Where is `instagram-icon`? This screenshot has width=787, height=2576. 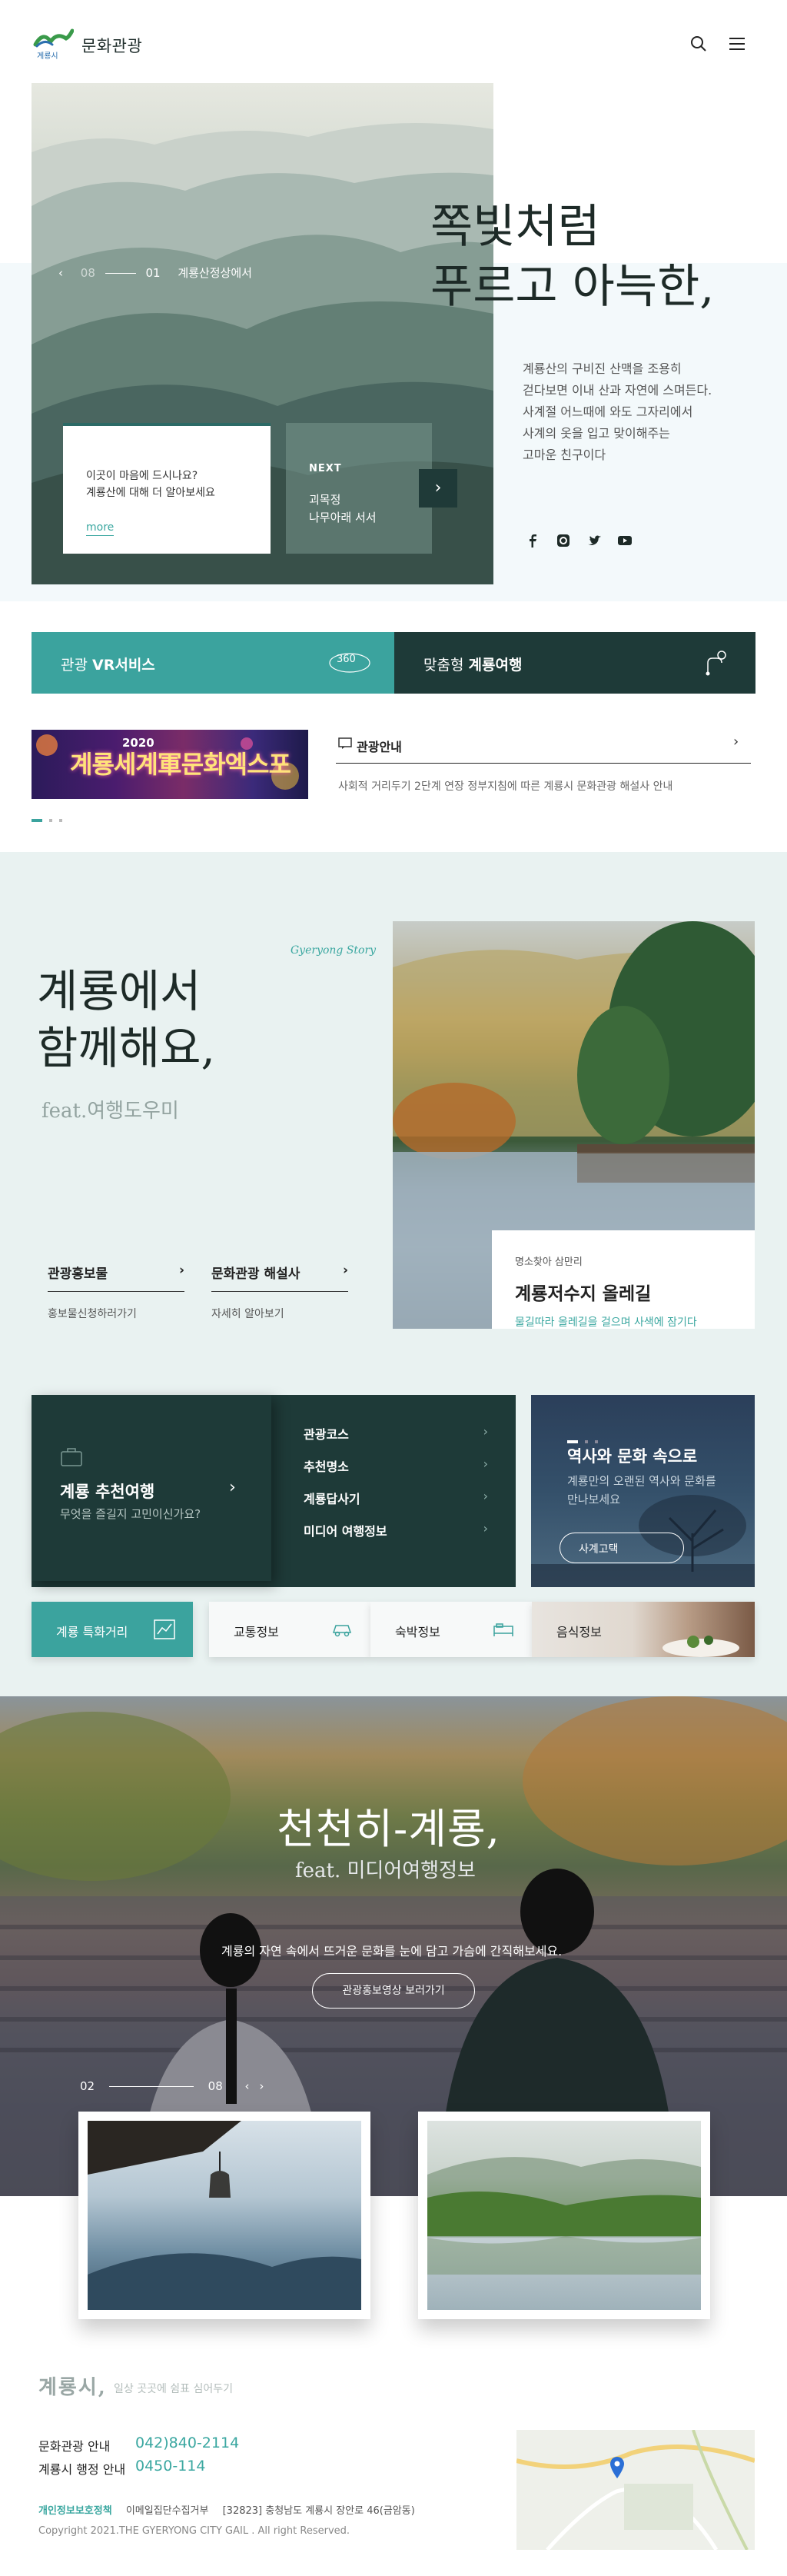 instagram-icon is located at coordinates (563, 540).